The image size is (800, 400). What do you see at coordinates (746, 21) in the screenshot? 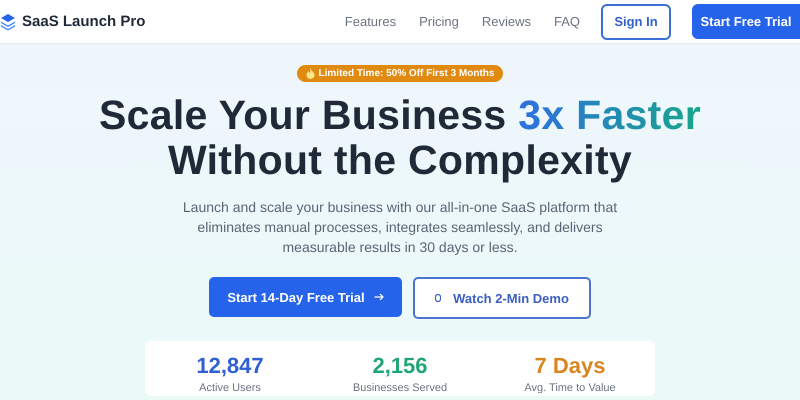
I see `start-trial-button: Start Free Trial` at bounding box center [746, 21].